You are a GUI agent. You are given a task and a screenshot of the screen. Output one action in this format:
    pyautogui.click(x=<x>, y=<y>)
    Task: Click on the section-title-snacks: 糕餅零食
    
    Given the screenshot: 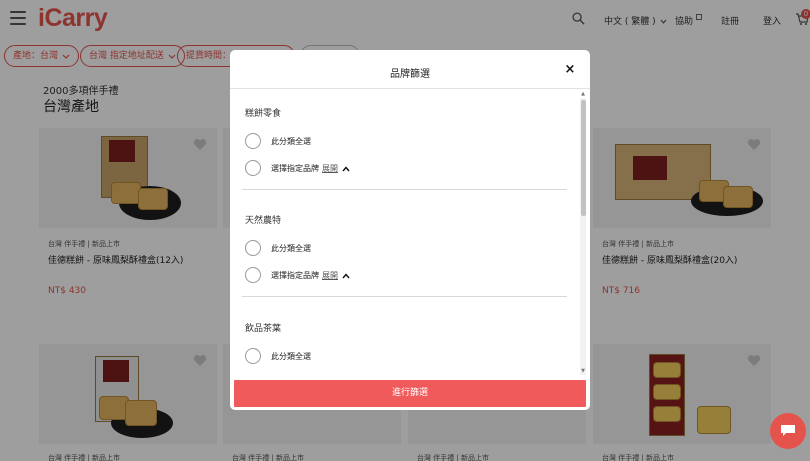 What is the action you would take?
    pyautogui.click(x=263, y=114)
    